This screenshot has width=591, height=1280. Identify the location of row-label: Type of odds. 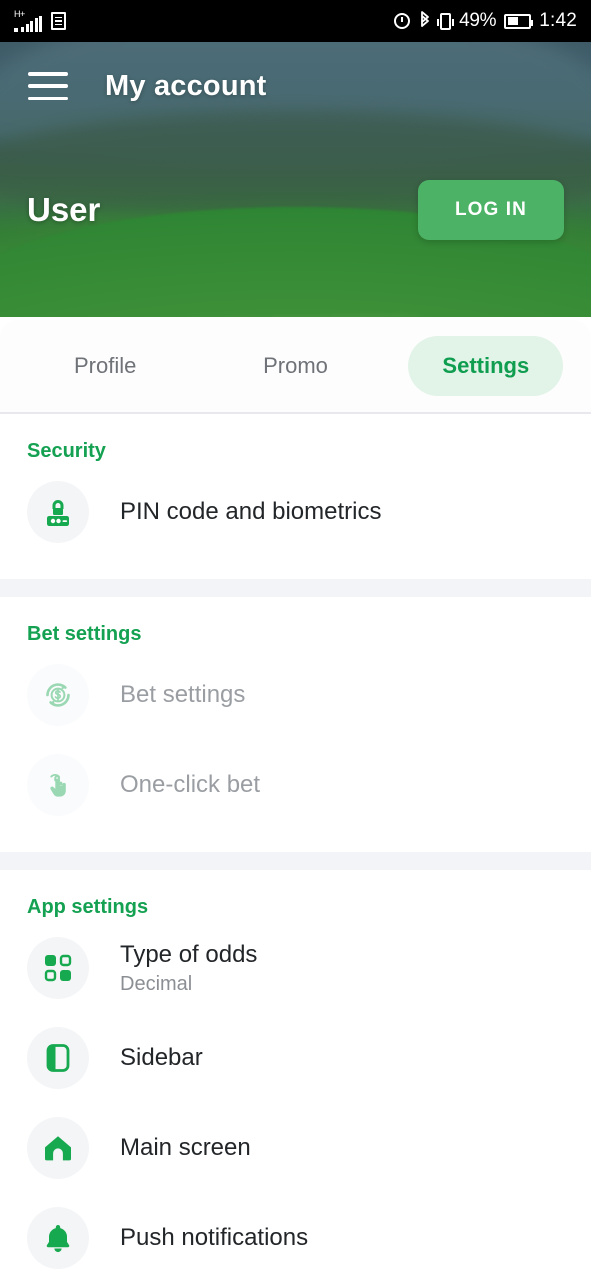
(189, 955).